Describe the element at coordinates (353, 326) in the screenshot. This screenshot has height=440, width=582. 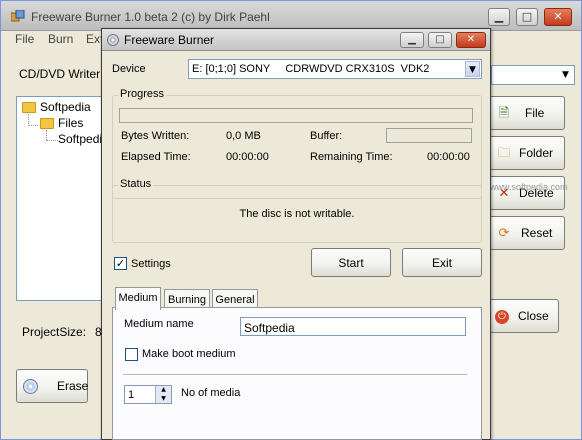
I see `medium-name-input: Softpedia` at that location.